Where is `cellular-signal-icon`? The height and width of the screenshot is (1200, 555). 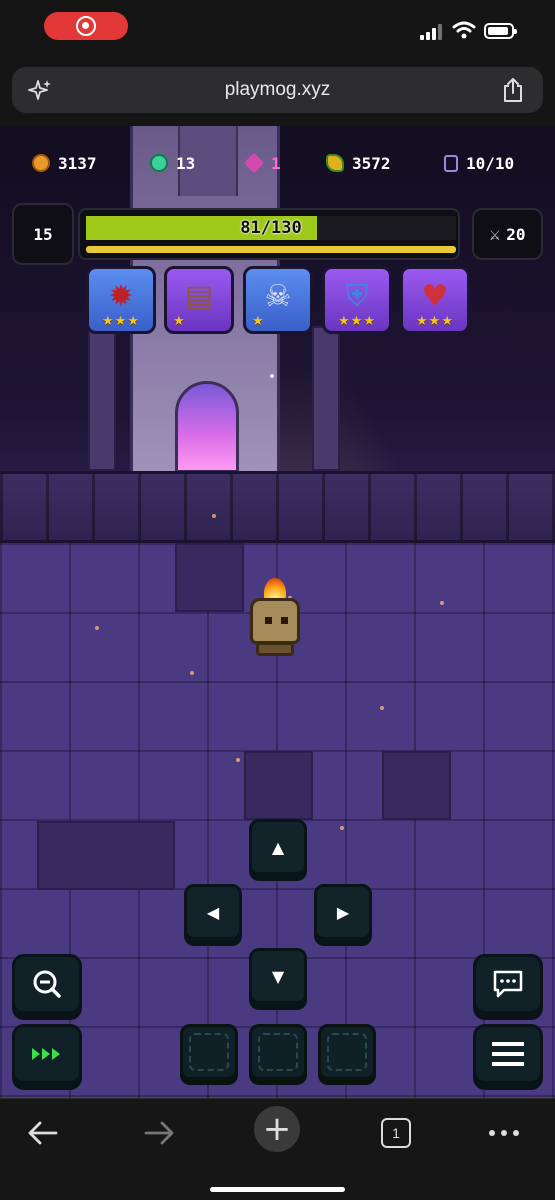 cellular-signal-icon is located at coordinates (432, 32).